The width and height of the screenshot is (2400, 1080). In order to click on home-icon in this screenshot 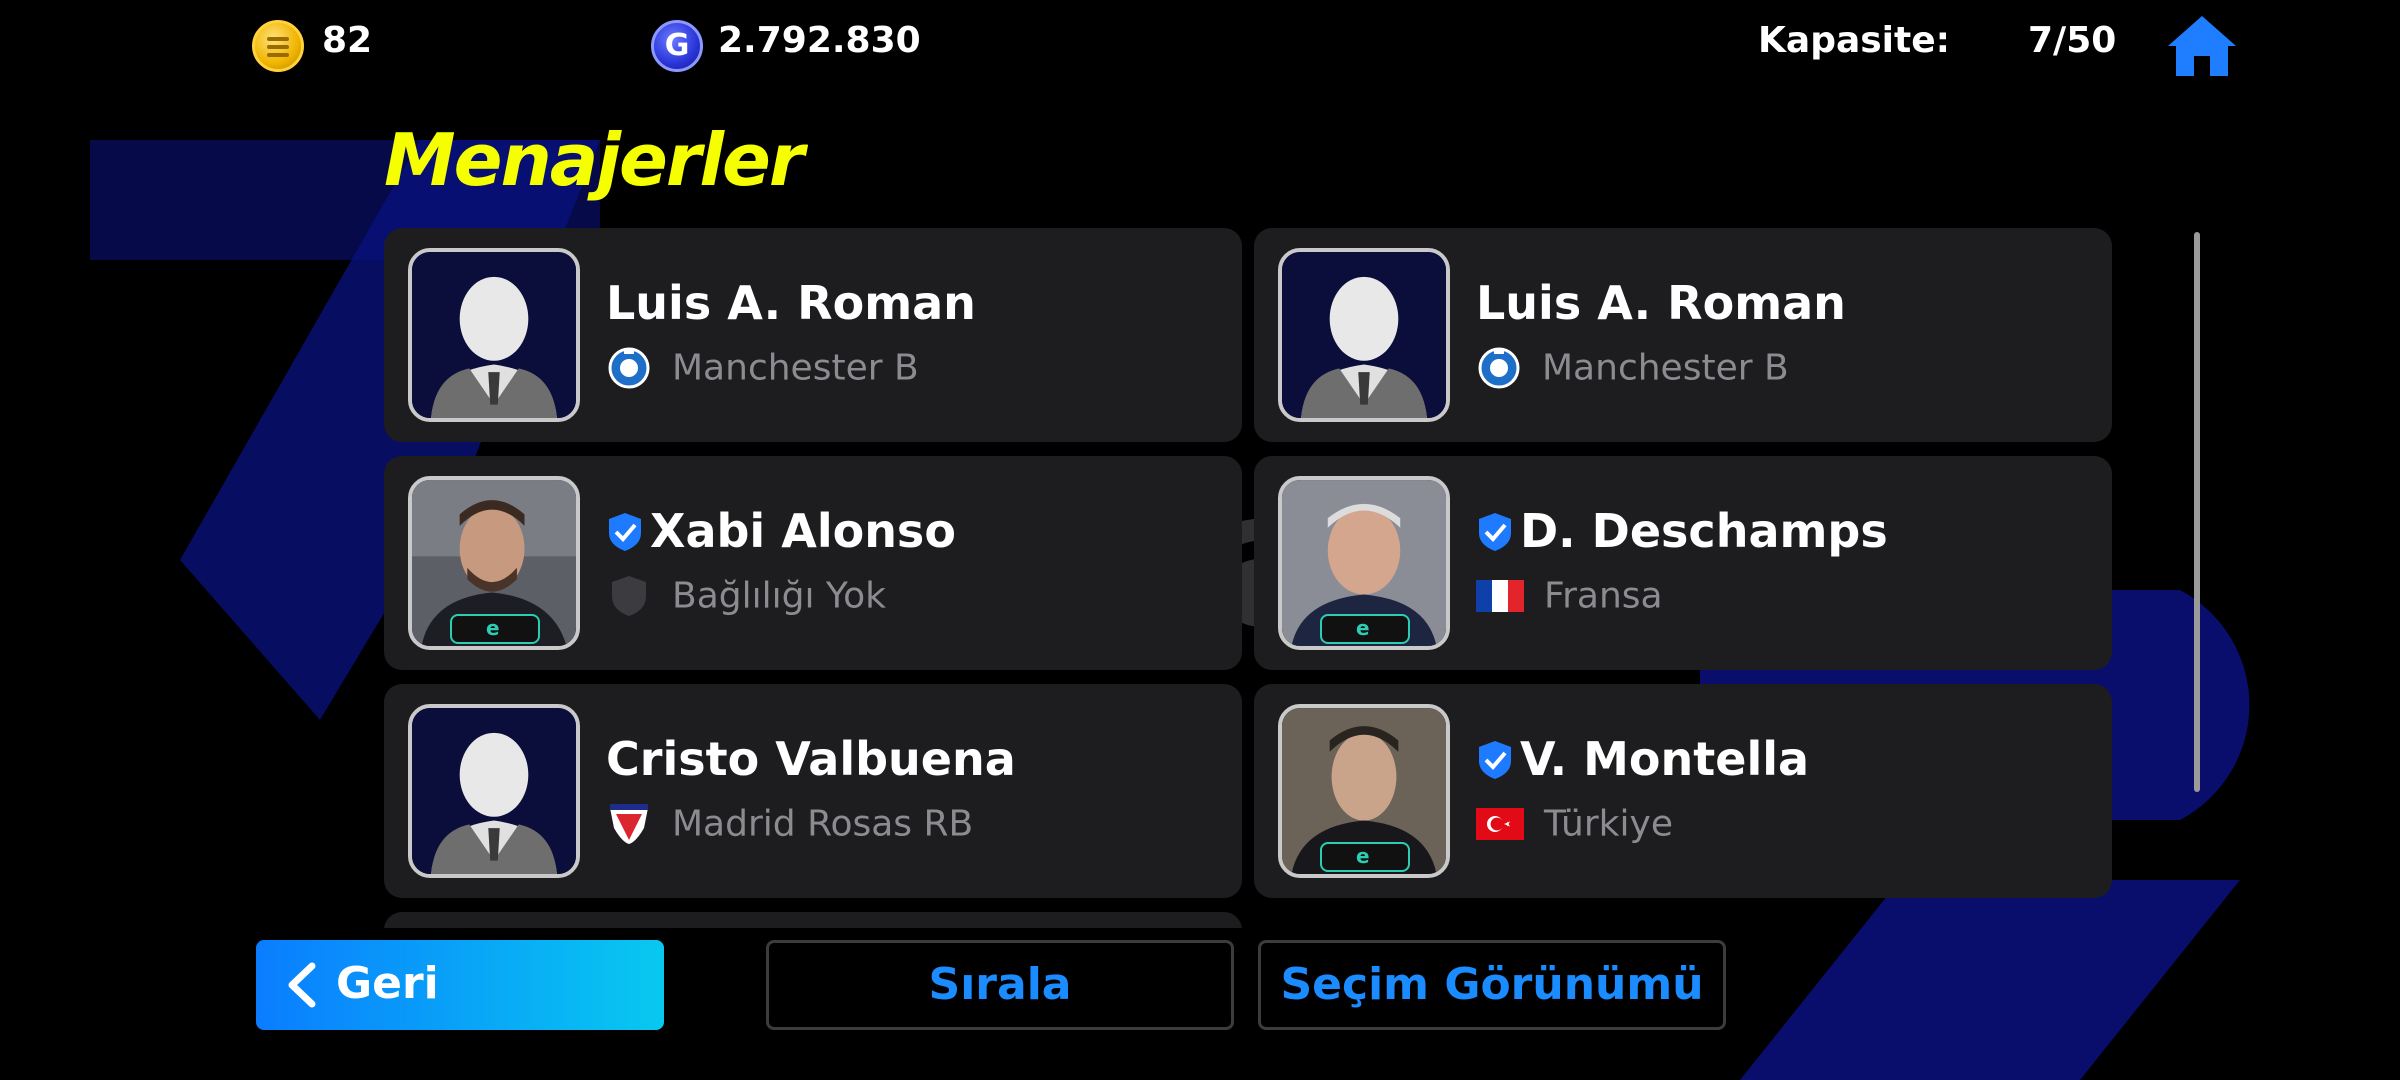, I will do `click(2202, 46)`.